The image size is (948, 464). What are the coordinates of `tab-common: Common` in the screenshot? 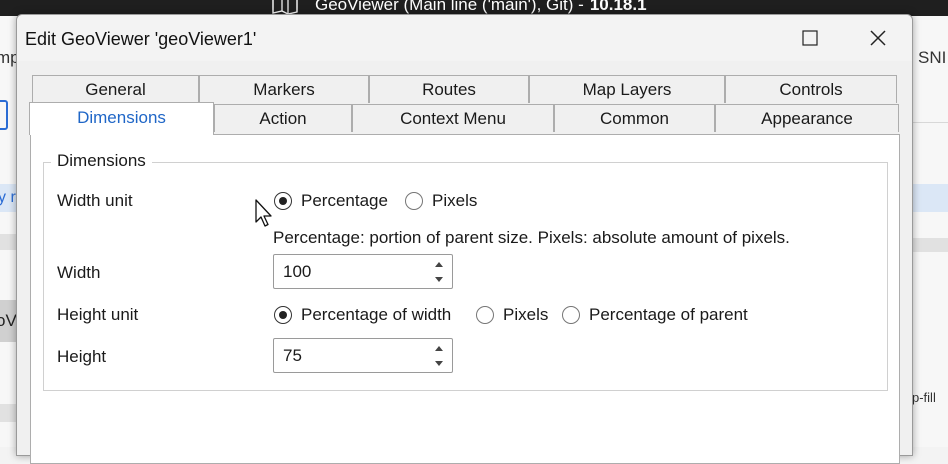 It's located at (634, 118).